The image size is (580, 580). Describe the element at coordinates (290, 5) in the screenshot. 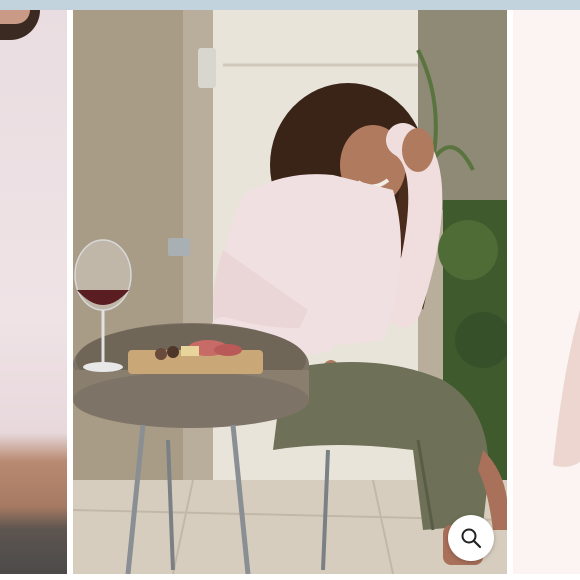

I see `top-bar` at that location.